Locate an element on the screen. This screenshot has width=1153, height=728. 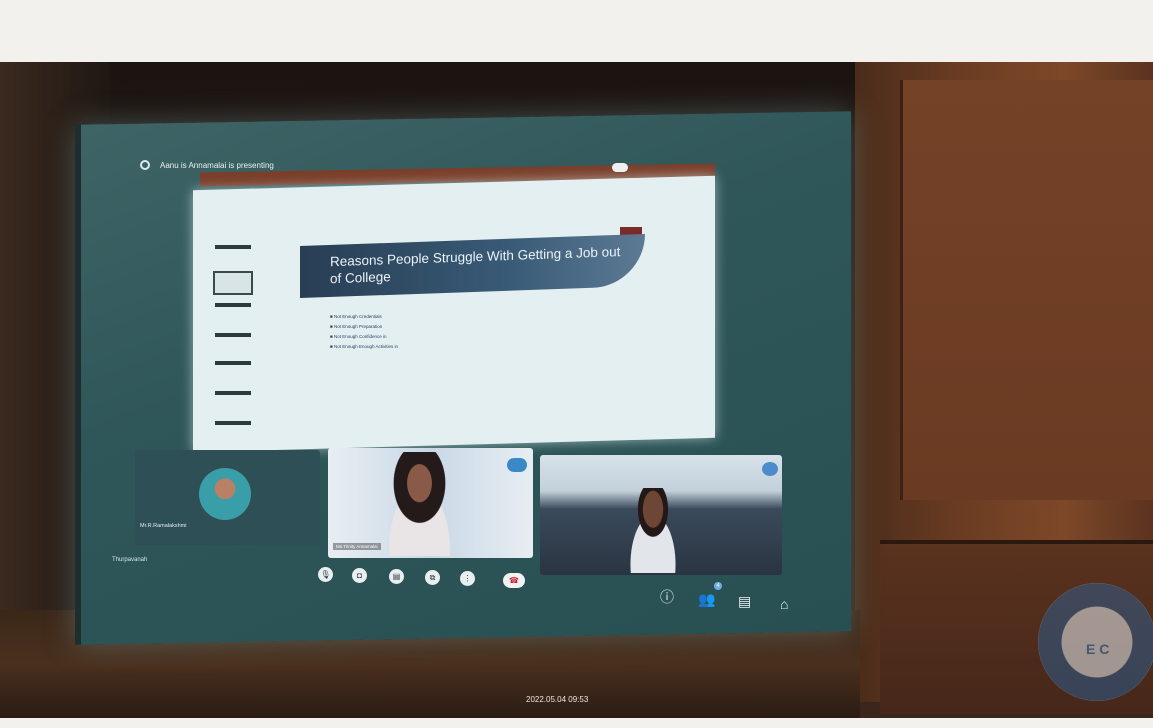
camera-button: ◘ is located at coordinates (359, 575).